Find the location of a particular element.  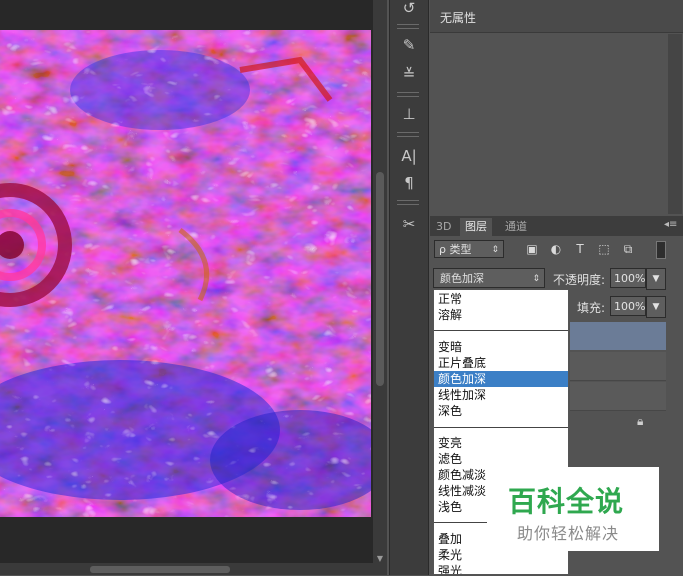

menu-item-hard-light: 强光 is located at coordinates (501, 568).